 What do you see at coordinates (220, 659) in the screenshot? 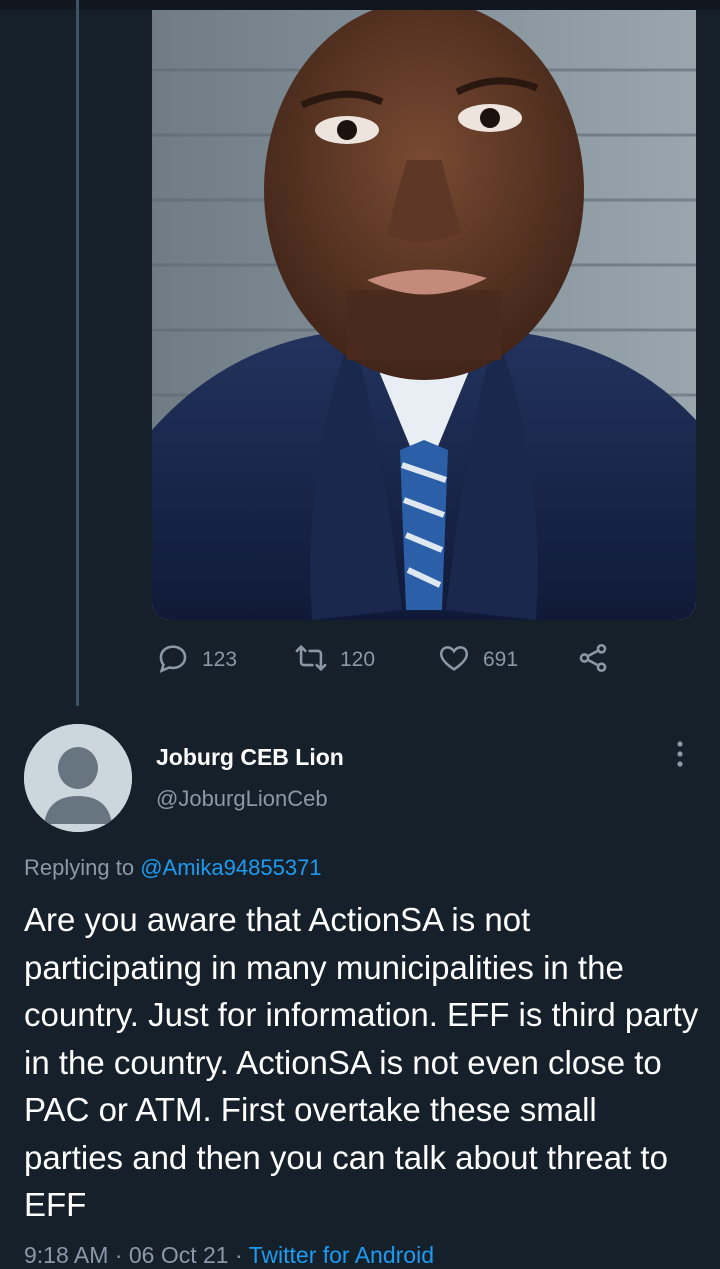
I see `reply-count: 123` at bounding box center [220, 659].